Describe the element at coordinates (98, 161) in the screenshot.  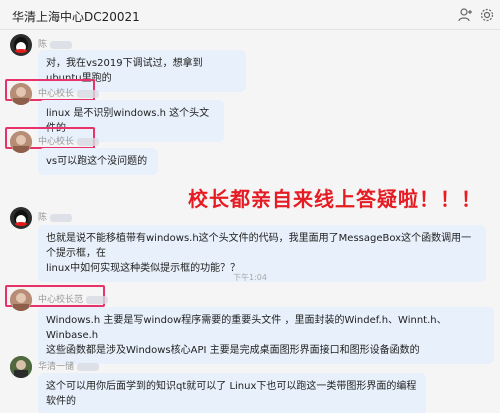
I see `message-bubble: vs可以跑这个没问题的` at that location.